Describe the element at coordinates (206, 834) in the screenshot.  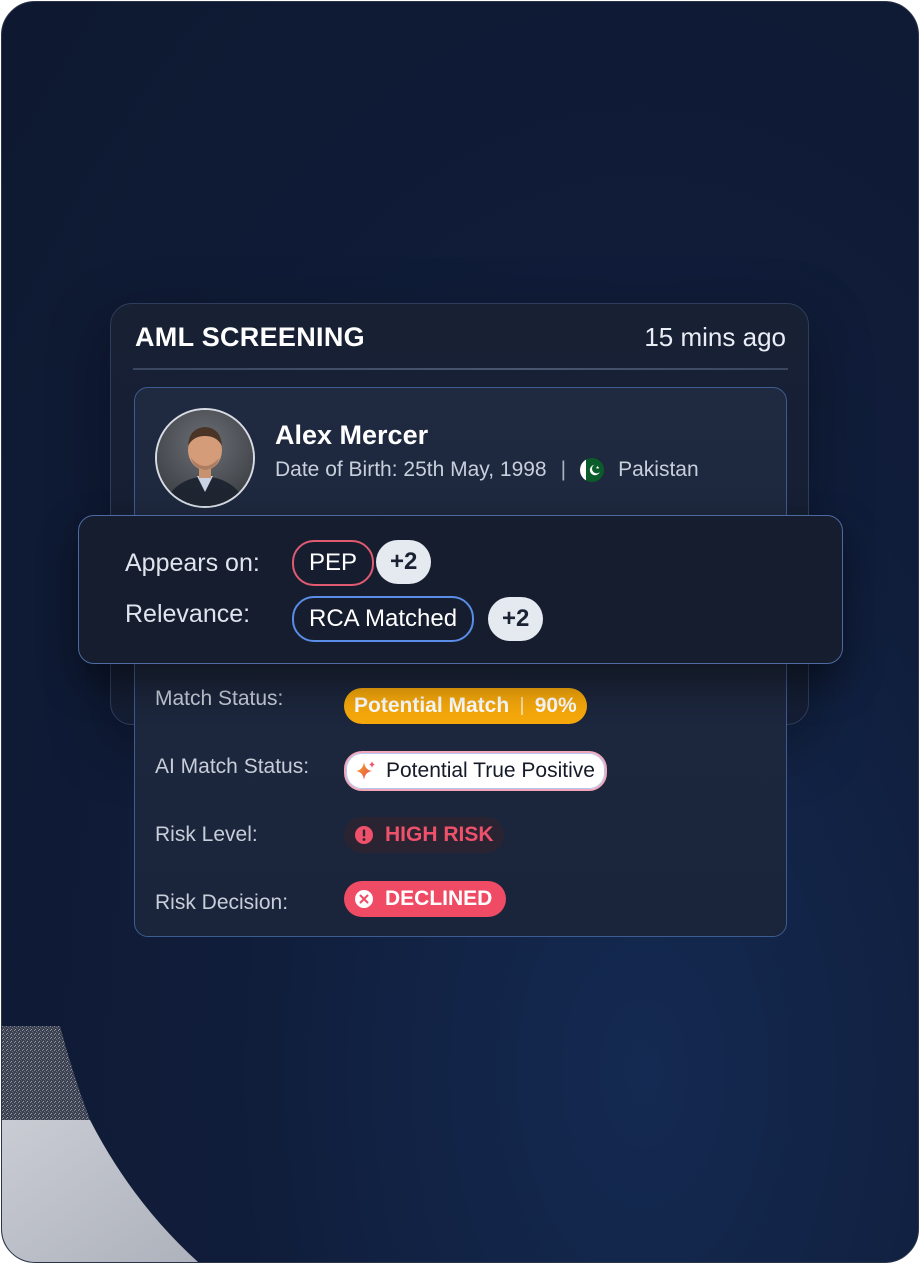
I see `risk-level-label: Risk Level:` at that location.